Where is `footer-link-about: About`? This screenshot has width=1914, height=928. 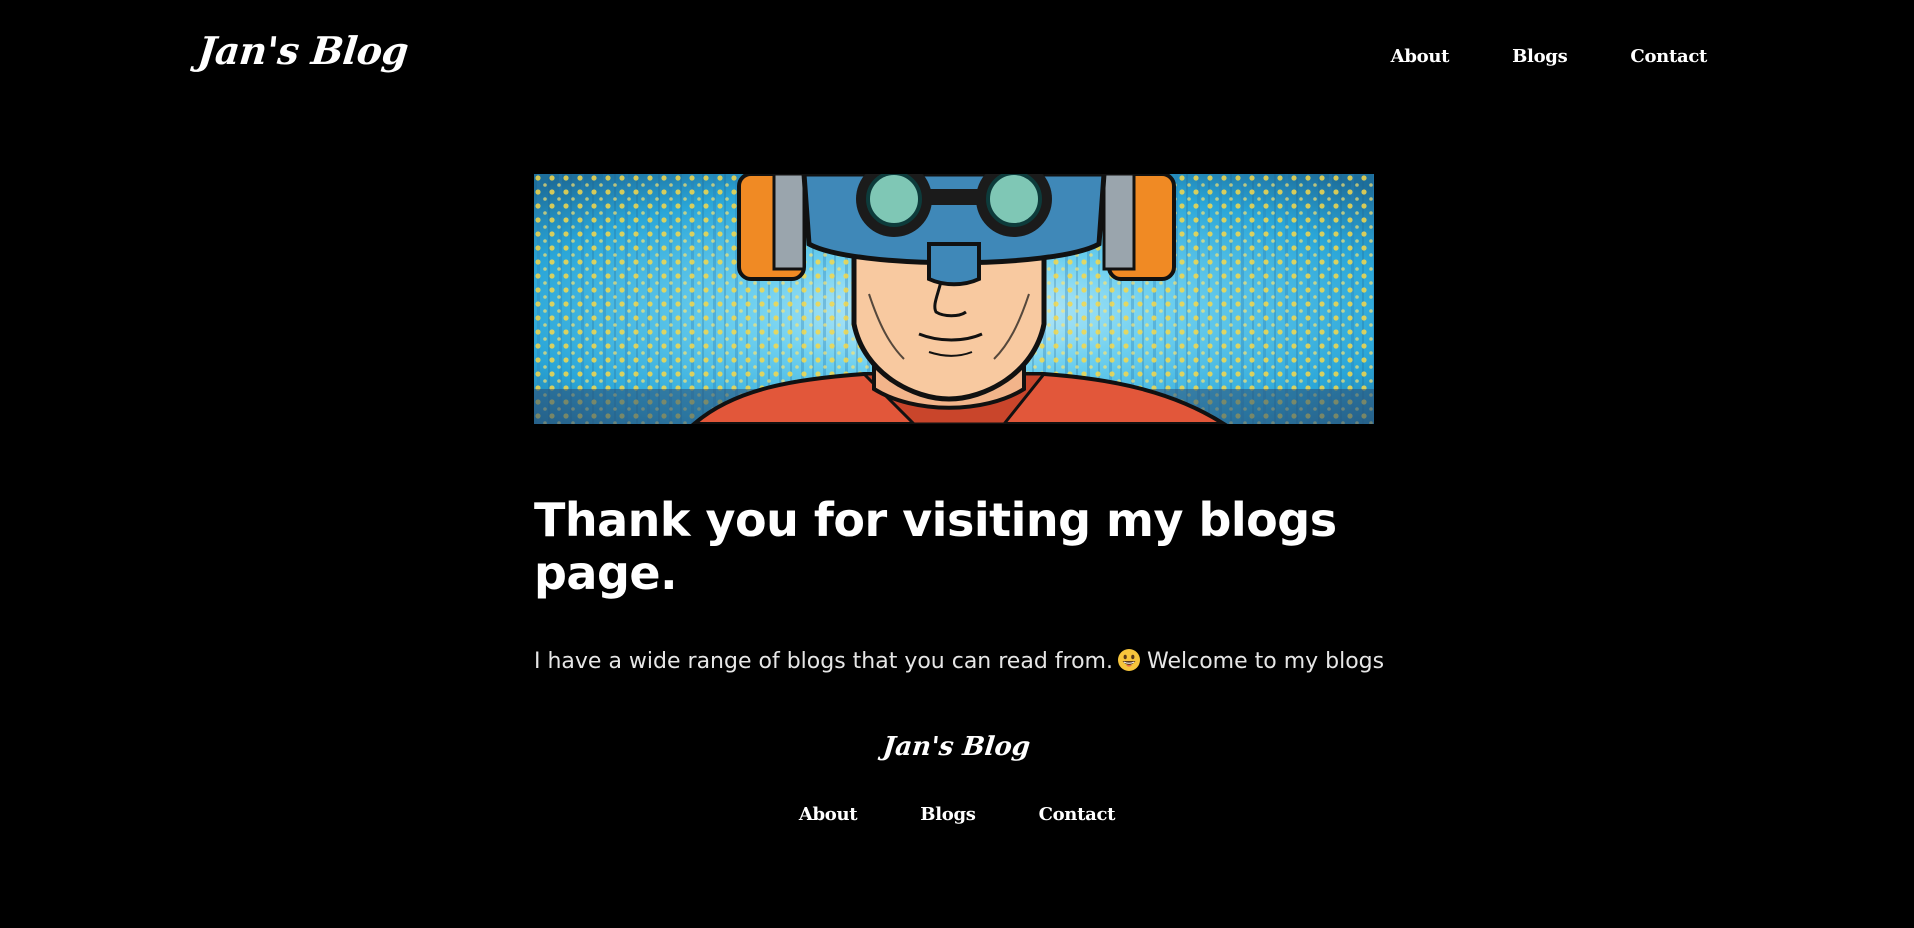 footer-link-about: About is located at coordinates (828, 814).